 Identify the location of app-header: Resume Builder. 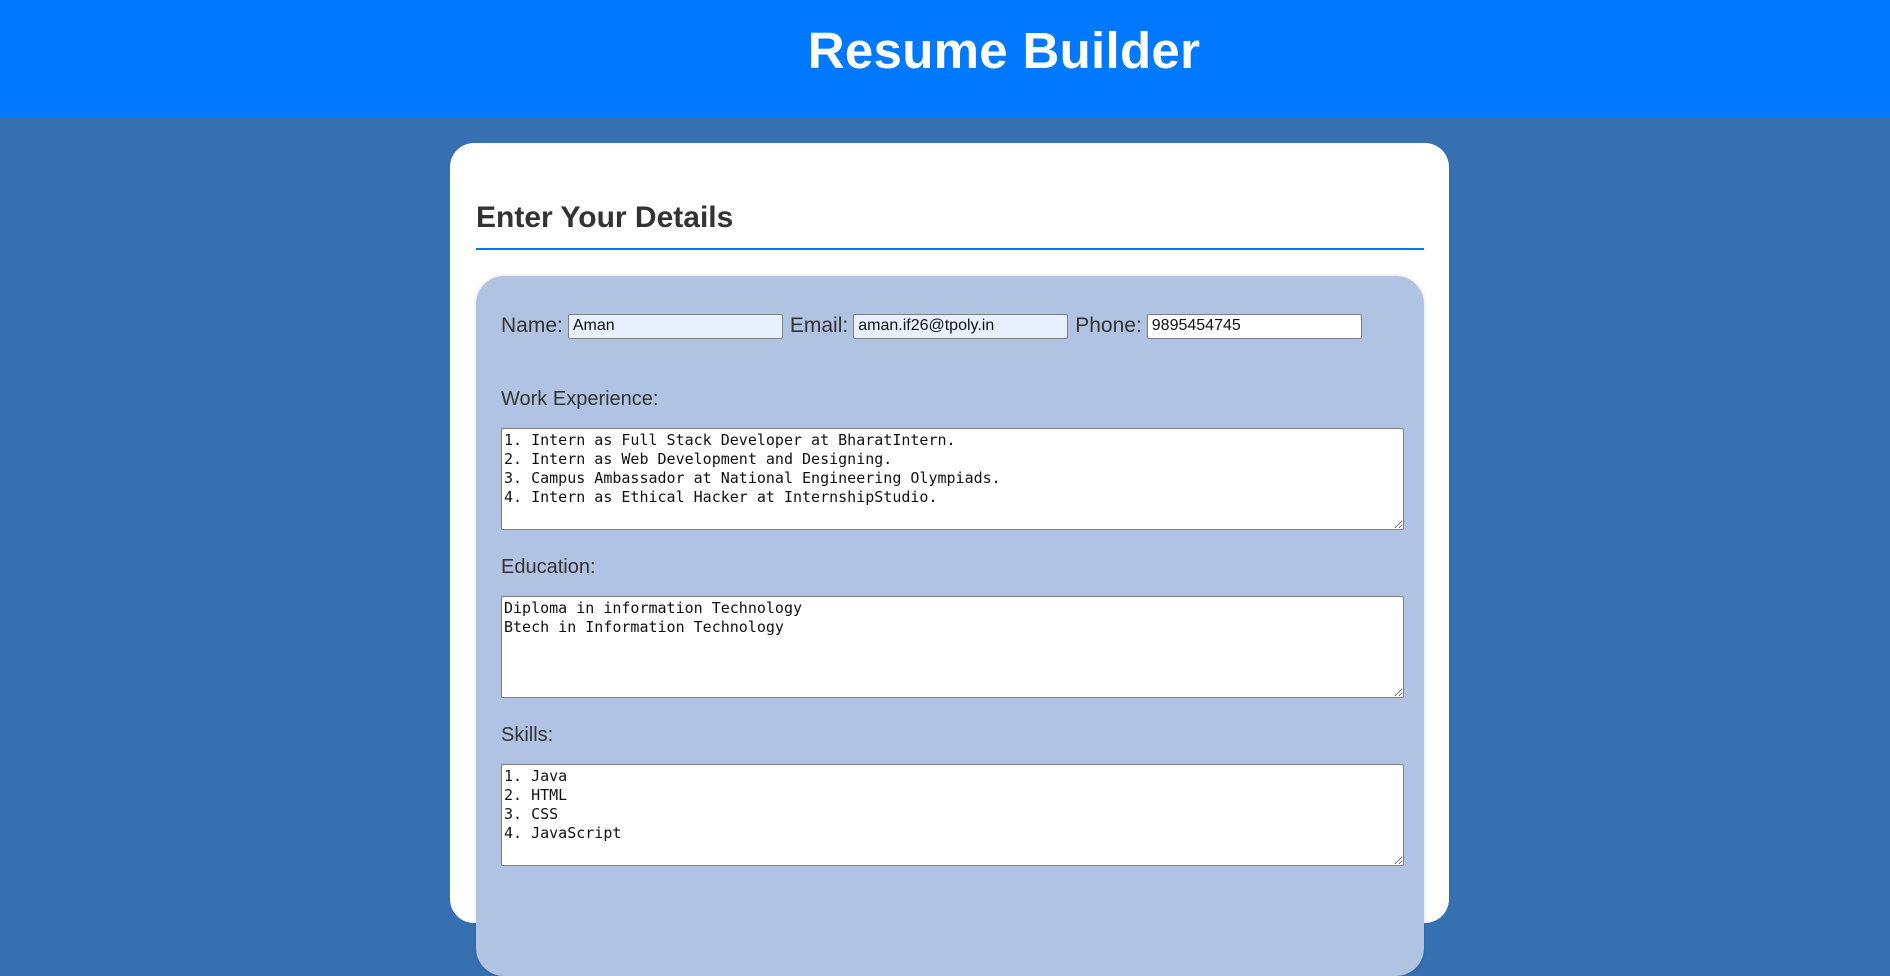
(945, 59).